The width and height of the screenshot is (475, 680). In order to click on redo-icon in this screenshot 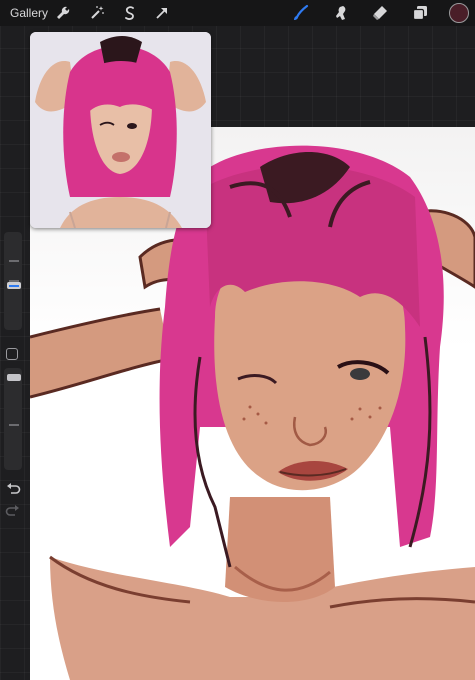, I will do `click(13, 511)`.